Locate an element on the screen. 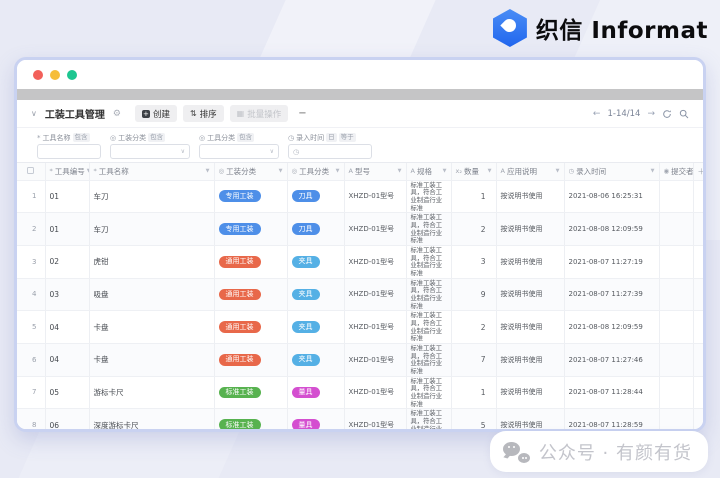  column-header-tool_type: ◎ 工具分类 ▼ is located at coordinates (316, 172).